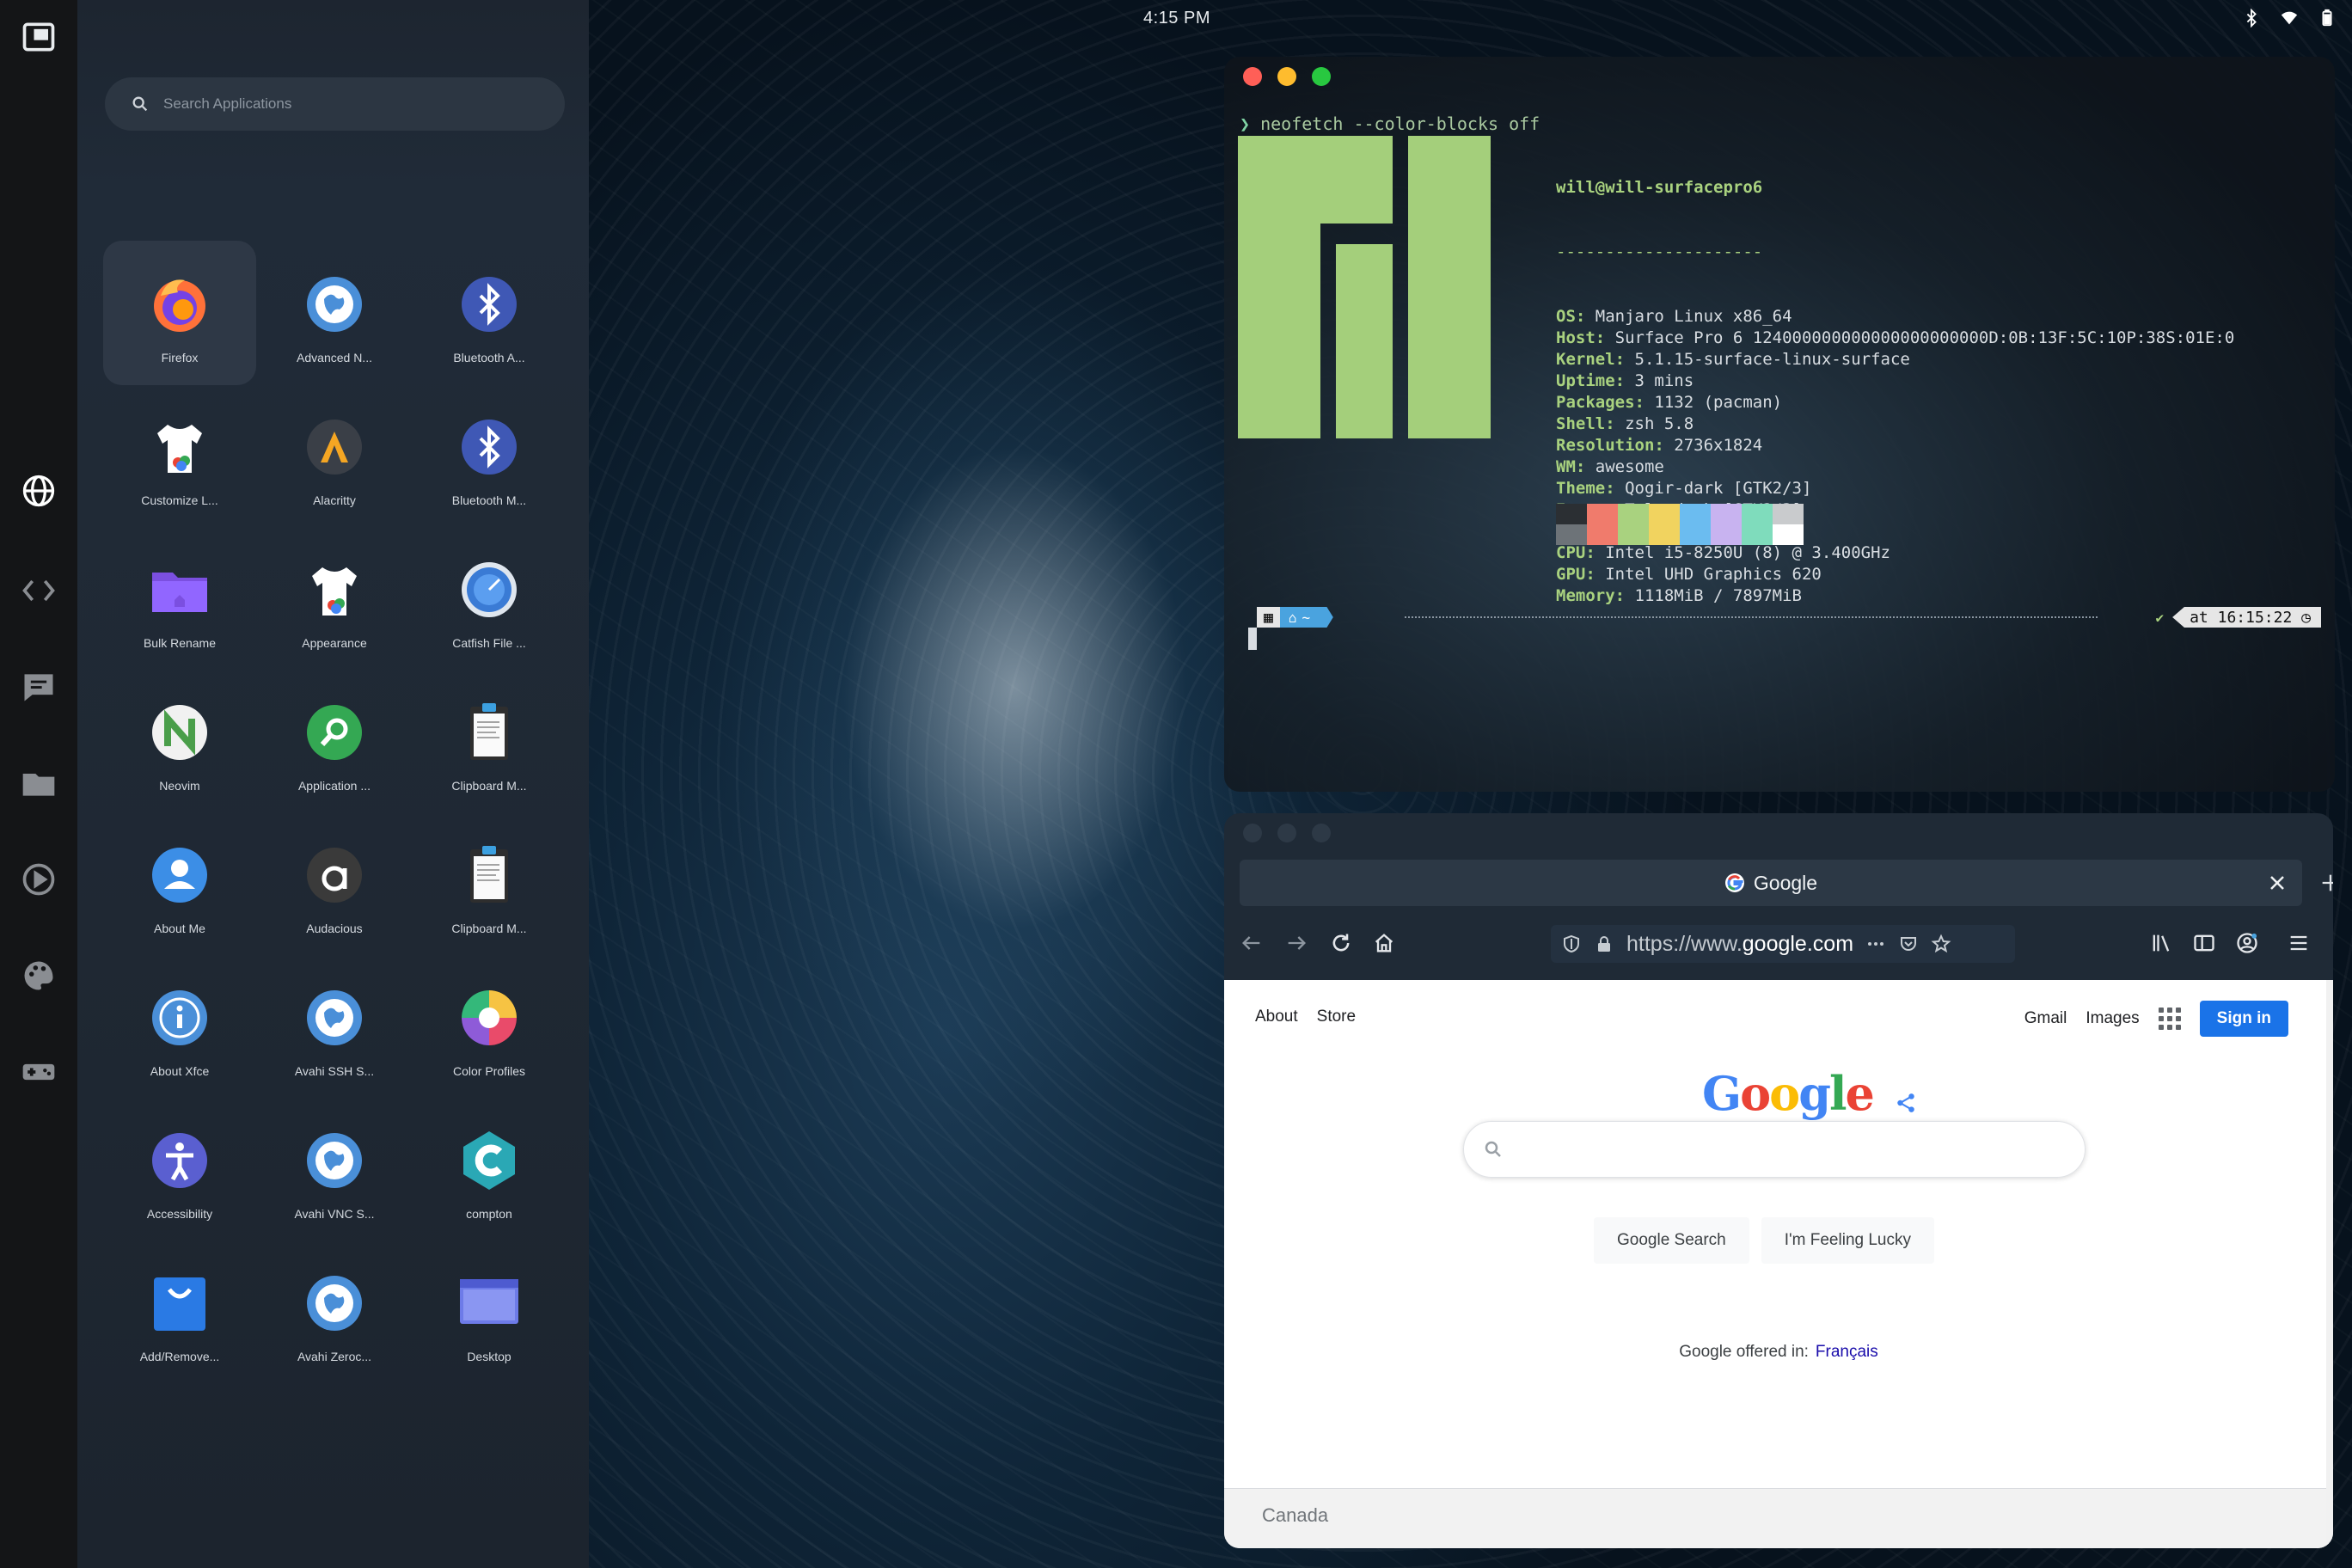  I want to click on launcher-app: Desktop, so click(489, 1312).